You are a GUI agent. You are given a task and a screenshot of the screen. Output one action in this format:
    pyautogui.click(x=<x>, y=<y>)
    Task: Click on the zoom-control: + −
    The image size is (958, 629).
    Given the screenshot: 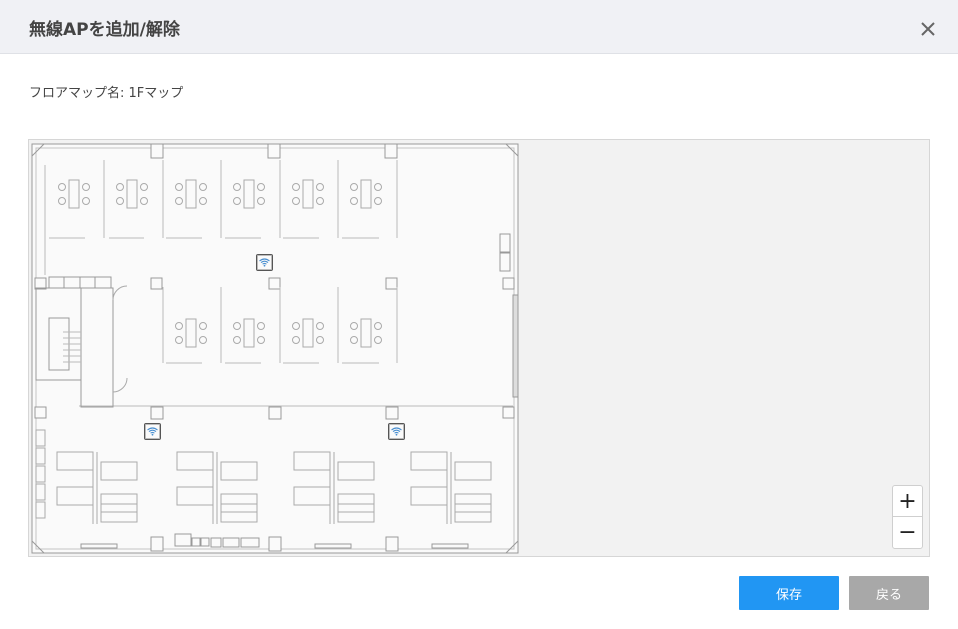 What is the action you would take?
    pyautogui.click(x=907, y=517)
    